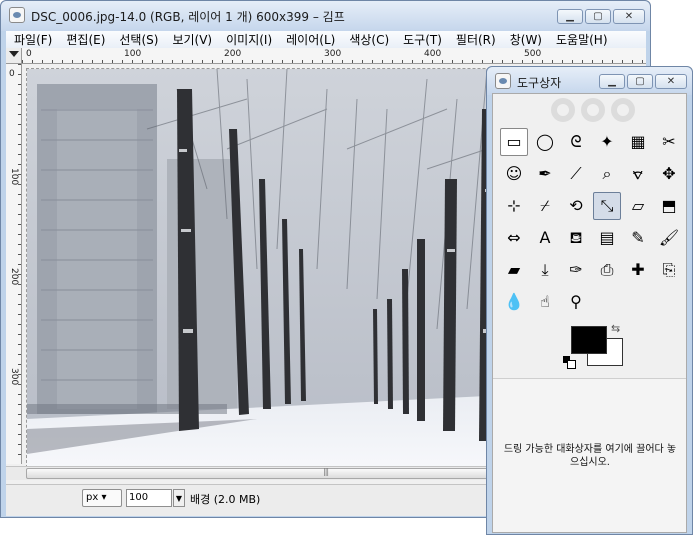  Describe the element at coordinates (539, 83) in the screenshot. I see `toolbox-title: 도구상자` at that location.